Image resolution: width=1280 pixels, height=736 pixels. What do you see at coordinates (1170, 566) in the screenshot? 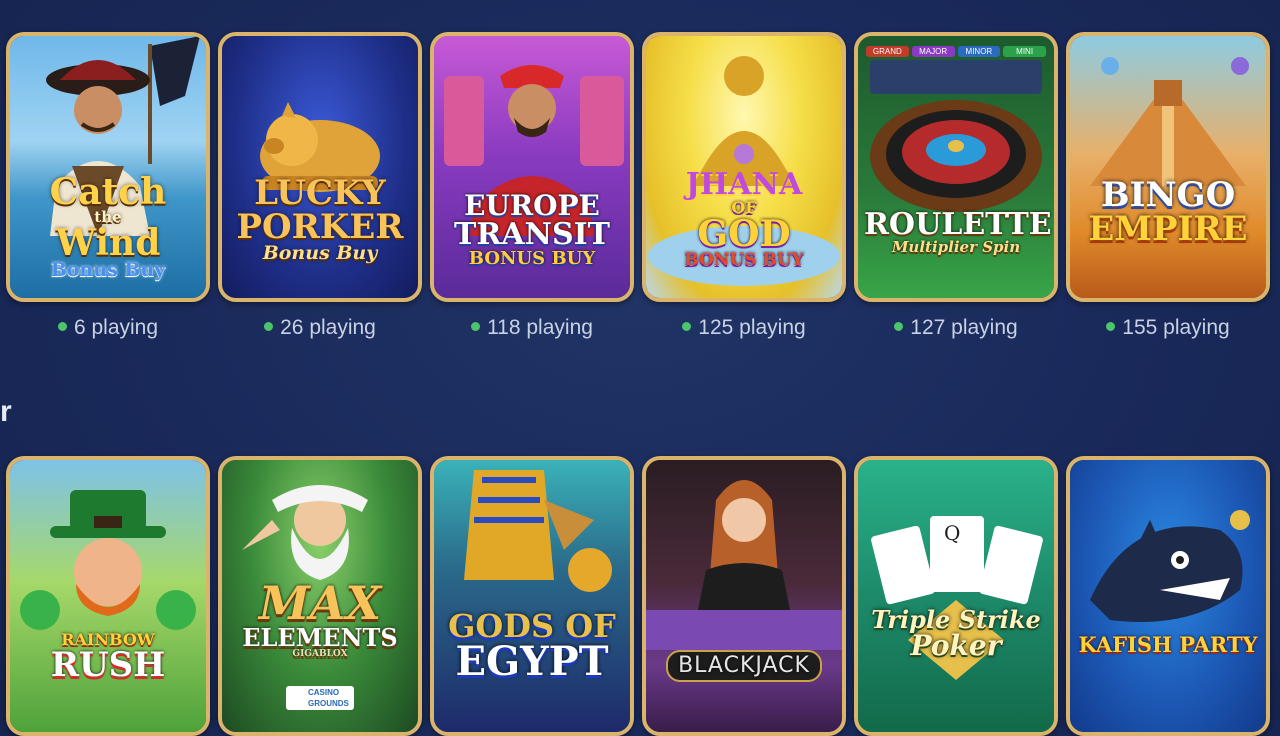
I see `shark-illustration` at bounding box center [1170, 566].